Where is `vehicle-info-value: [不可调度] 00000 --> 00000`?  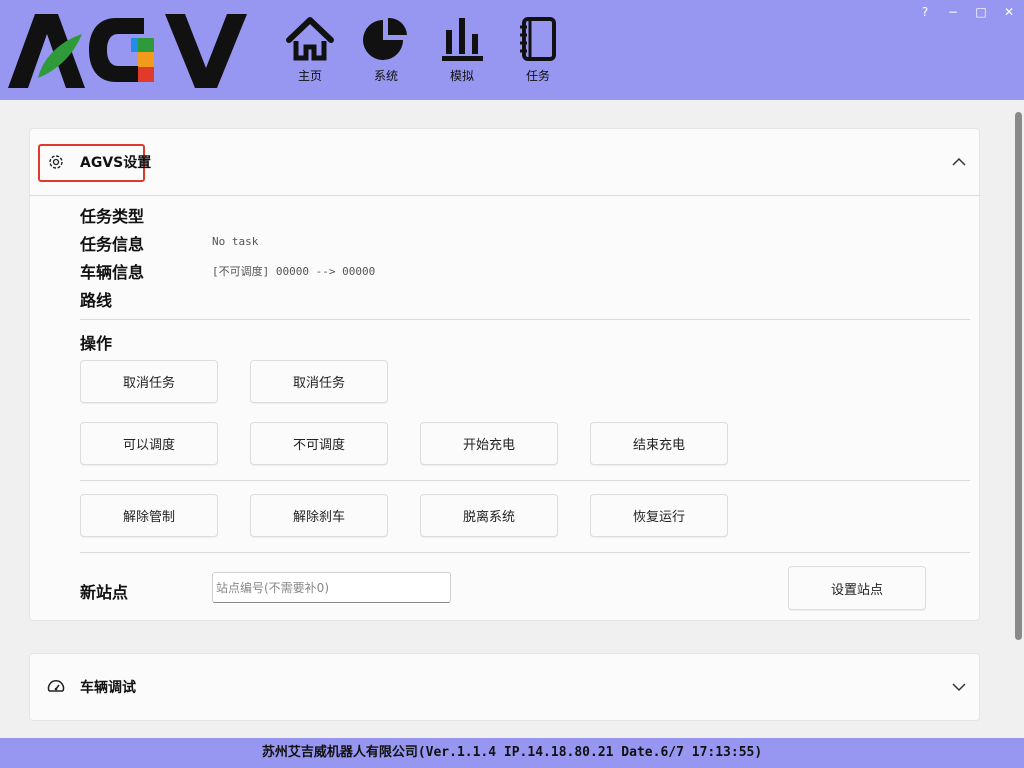
vehicle-info-value: [不可调度] 00000 --> 00000 is located at coordinates (294, 271).